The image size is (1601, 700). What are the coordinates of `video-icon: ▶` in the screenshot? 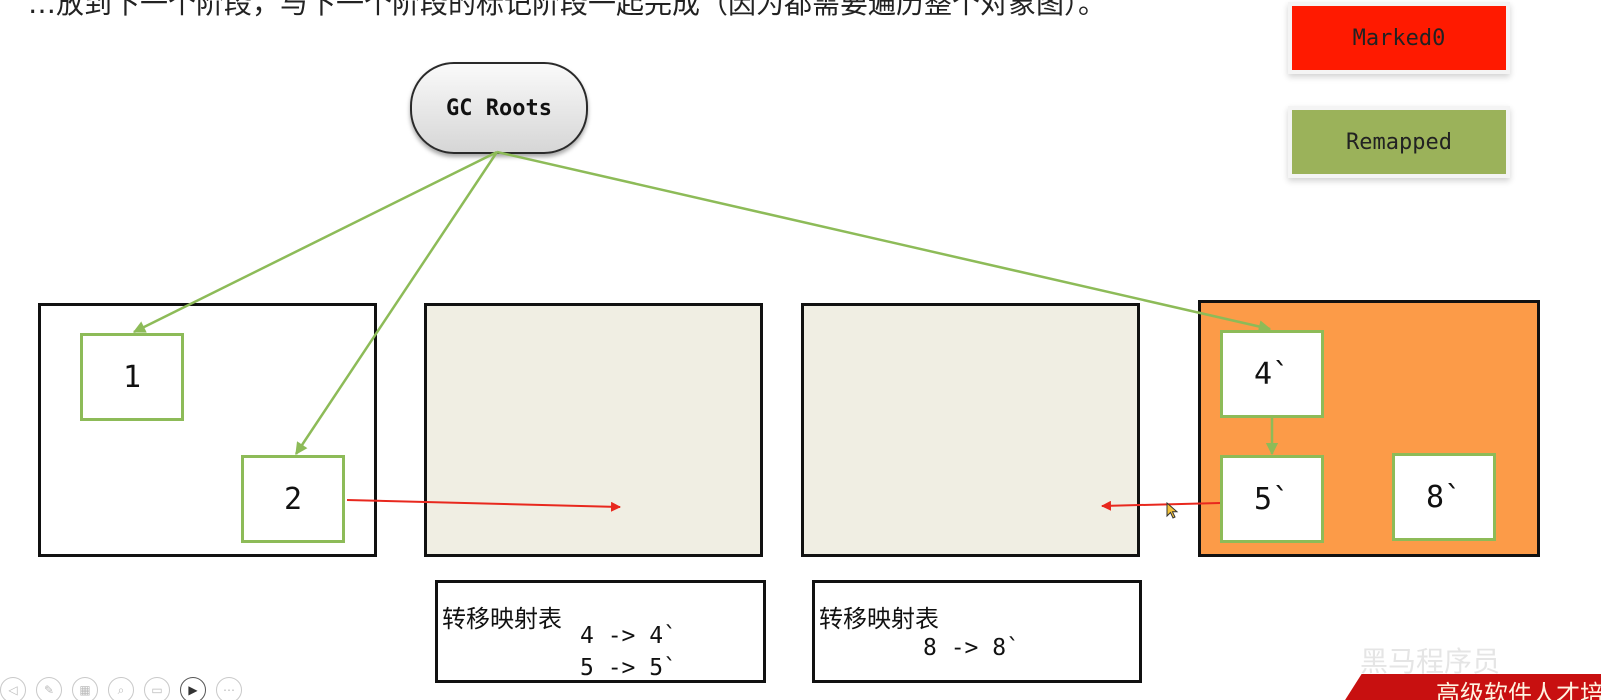 It's located at (193, 688).